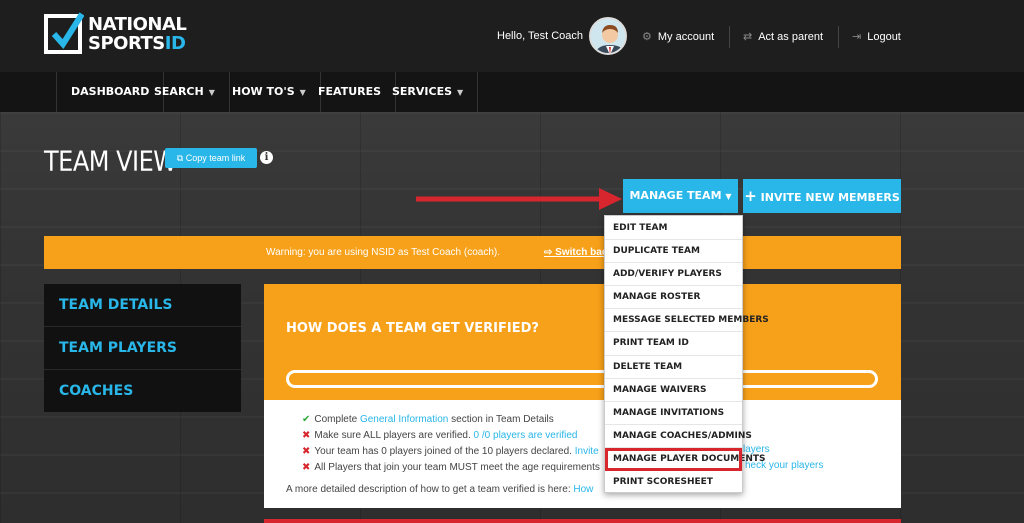 The image size is (1024, 523). Describe the element at coordinates (748, 37) in the screenshot. I see `swap-icon: ⇄` at that location.